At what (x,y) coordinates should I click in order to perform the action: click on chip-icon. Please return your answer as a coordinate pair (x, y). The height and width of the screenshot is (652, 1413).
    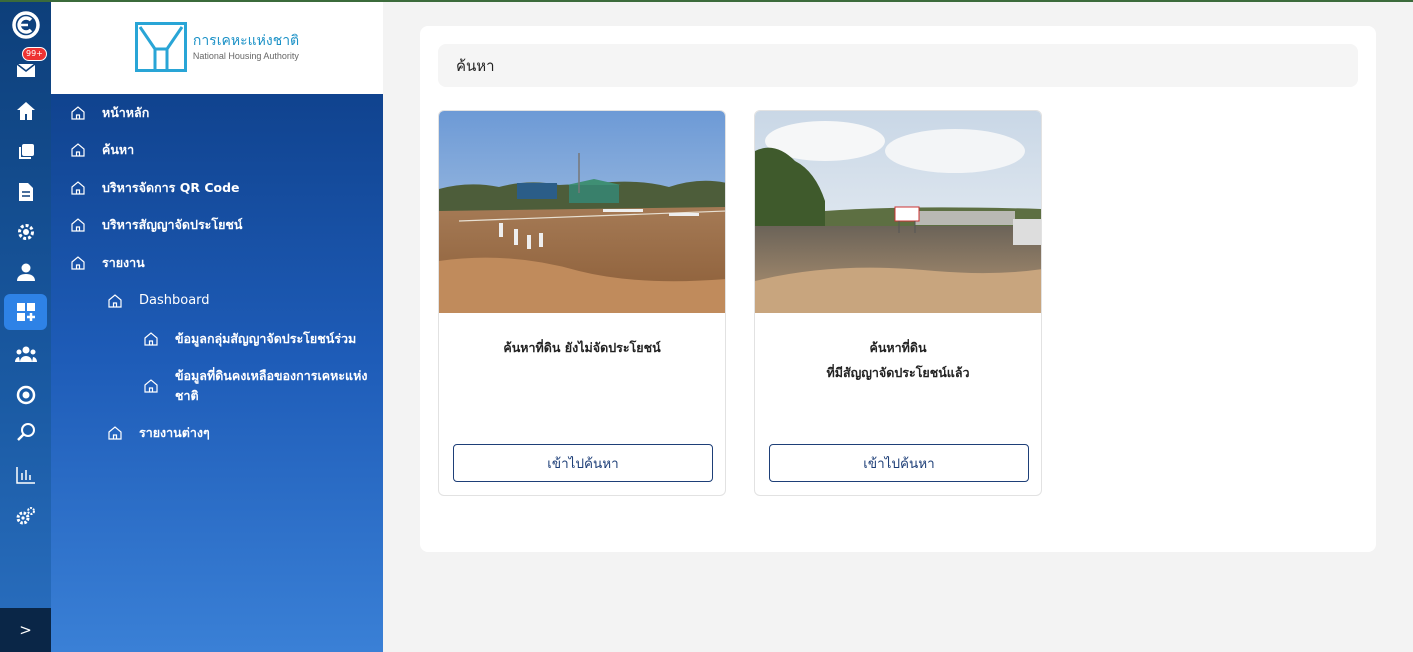
    Looking at the image, I should click on (25, 395).